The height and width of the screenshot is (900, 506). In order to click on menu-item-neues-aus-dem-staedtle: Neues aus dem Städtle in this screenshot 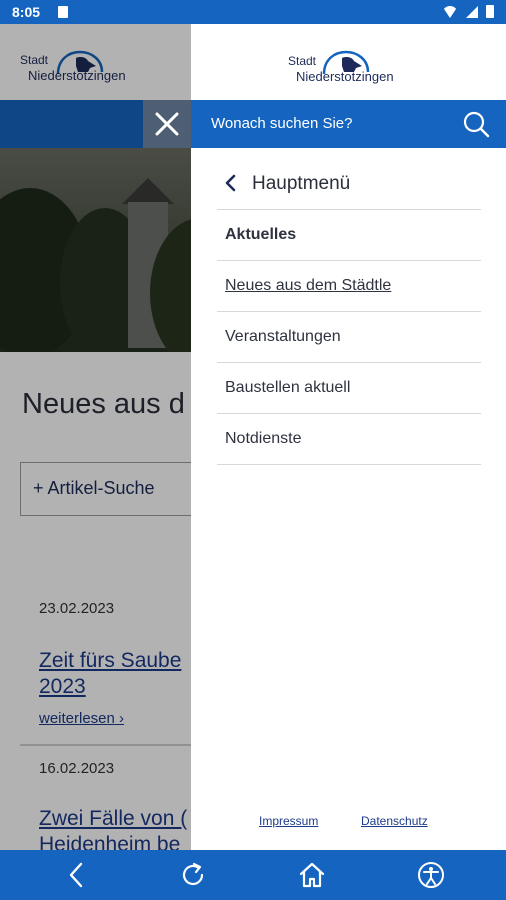, I will do `click(349, 286)`.